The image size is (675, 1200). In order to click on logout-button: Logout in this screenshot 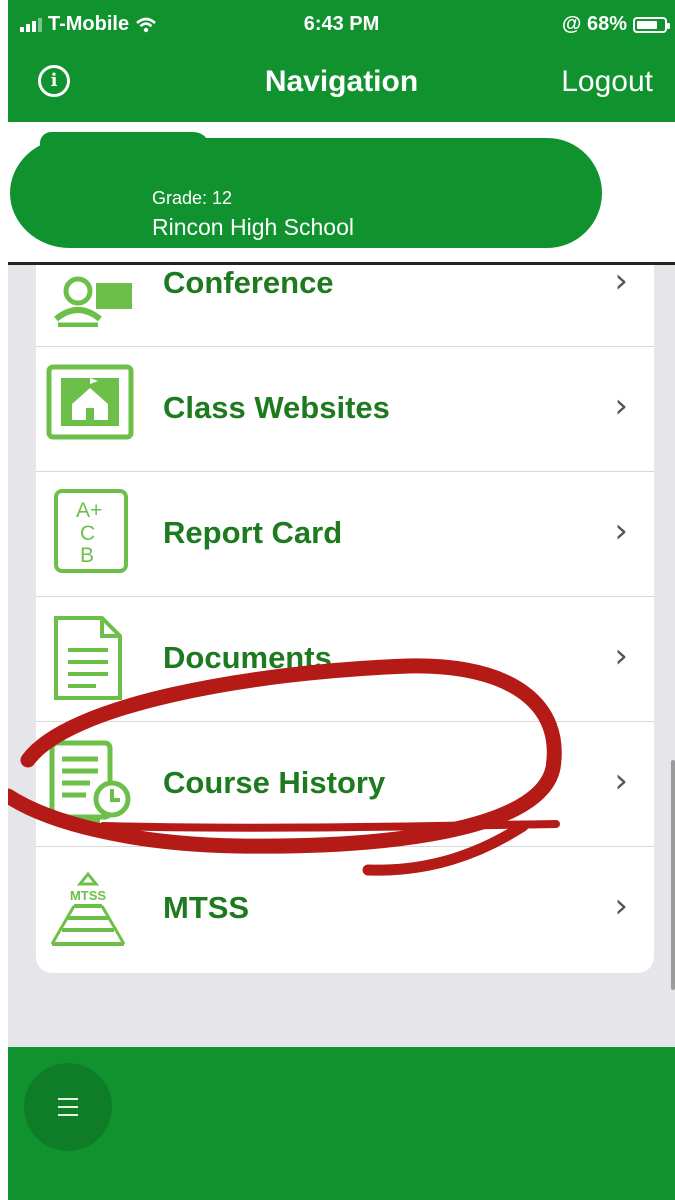, I will do `click(607, 82)`.